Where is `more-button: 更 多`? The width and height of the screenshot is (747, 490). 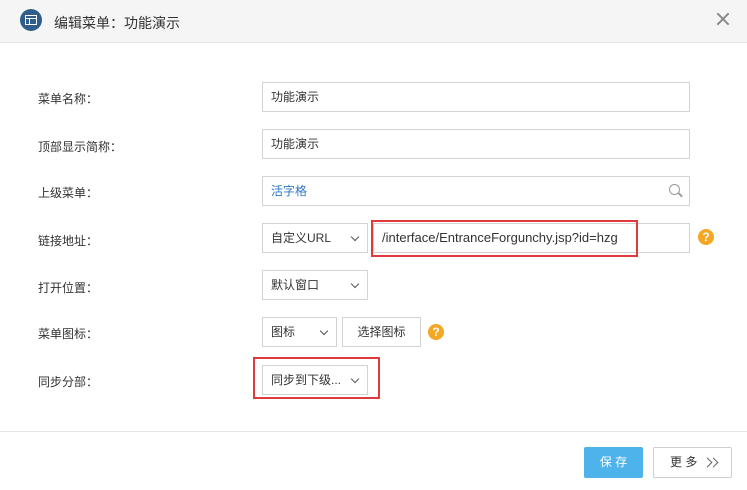 more-button: 更 多 is located at coordinates (692, 462).